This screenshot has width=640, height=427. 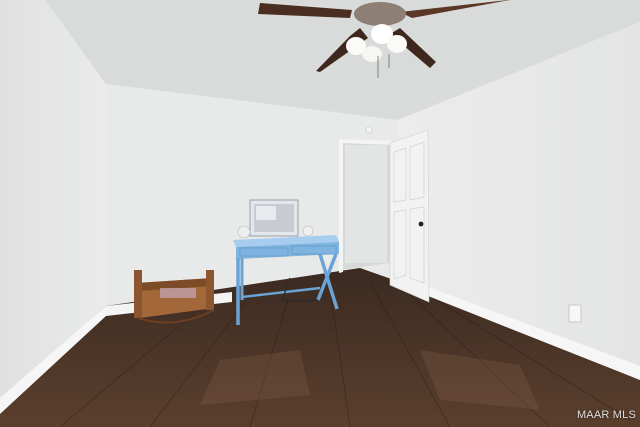 What do you see at coordinates (421, 224) in the screenshot?
I see `door-knob` at bounding box center [421, 224].